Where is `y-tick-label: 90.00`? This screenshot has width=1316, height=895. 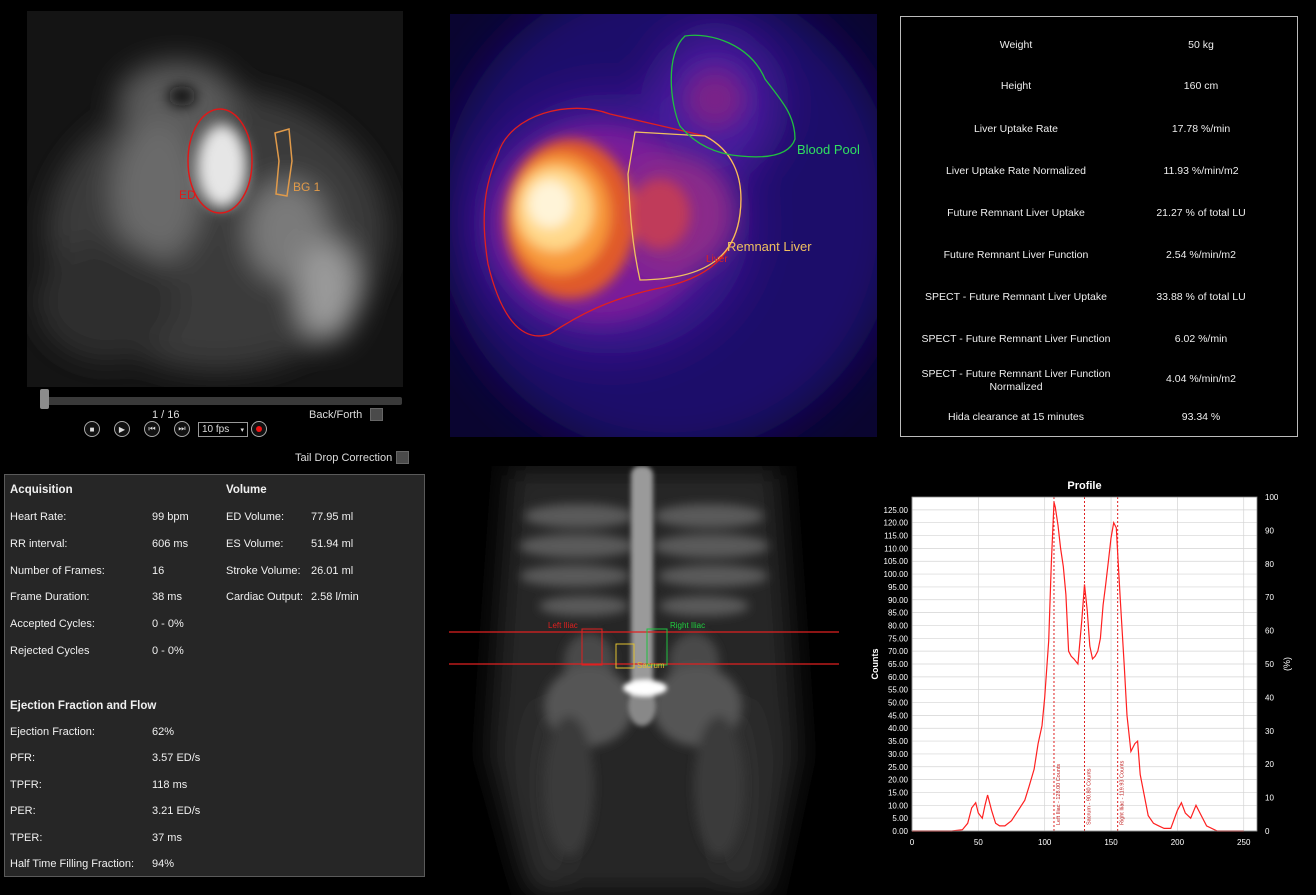
y-tick-label: 90.00 is located at coordinates (898, 600).